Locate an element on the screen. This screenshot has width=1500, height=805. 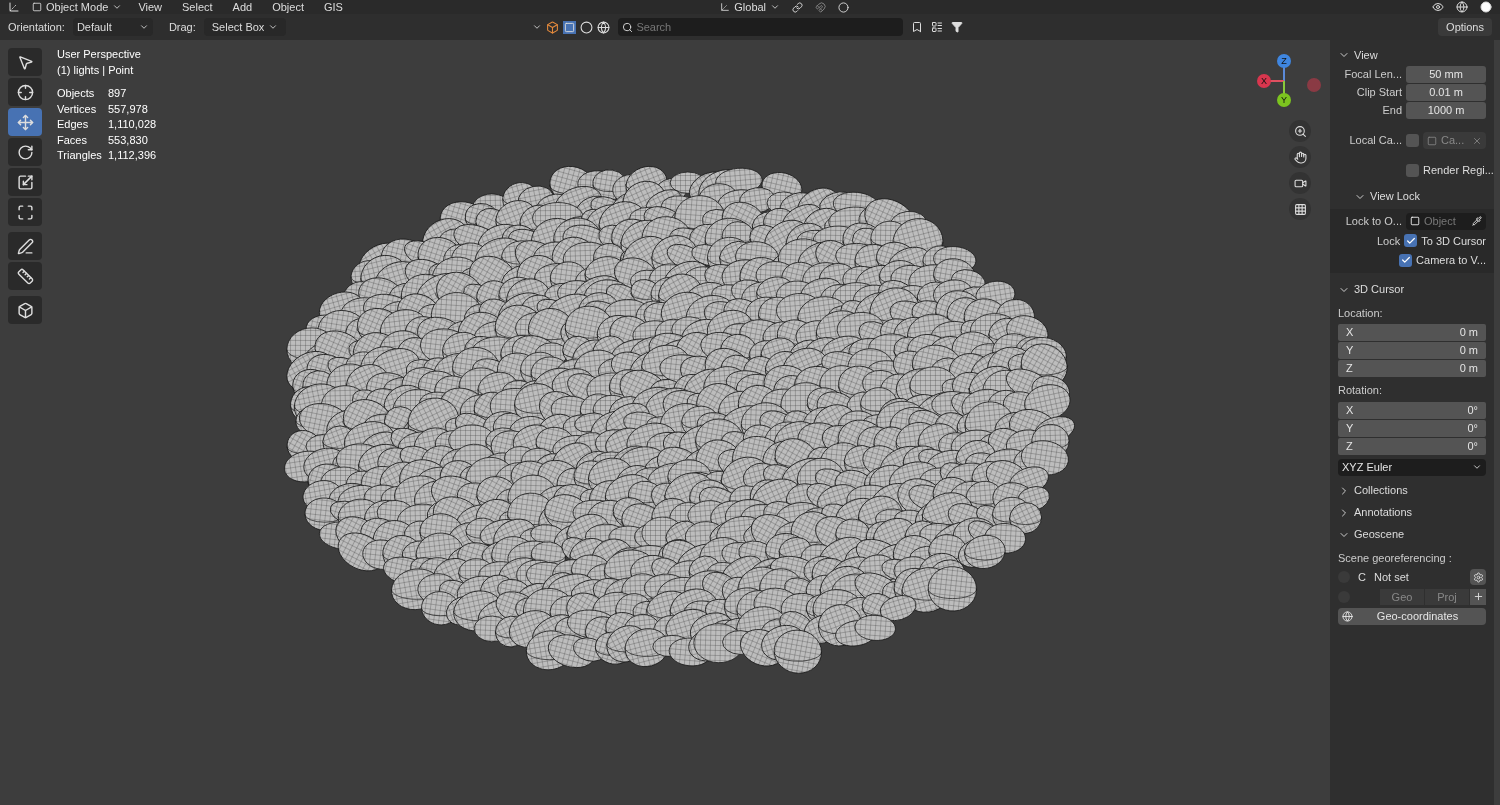
value-field: X 0° is located at coordinates (1412, 410).